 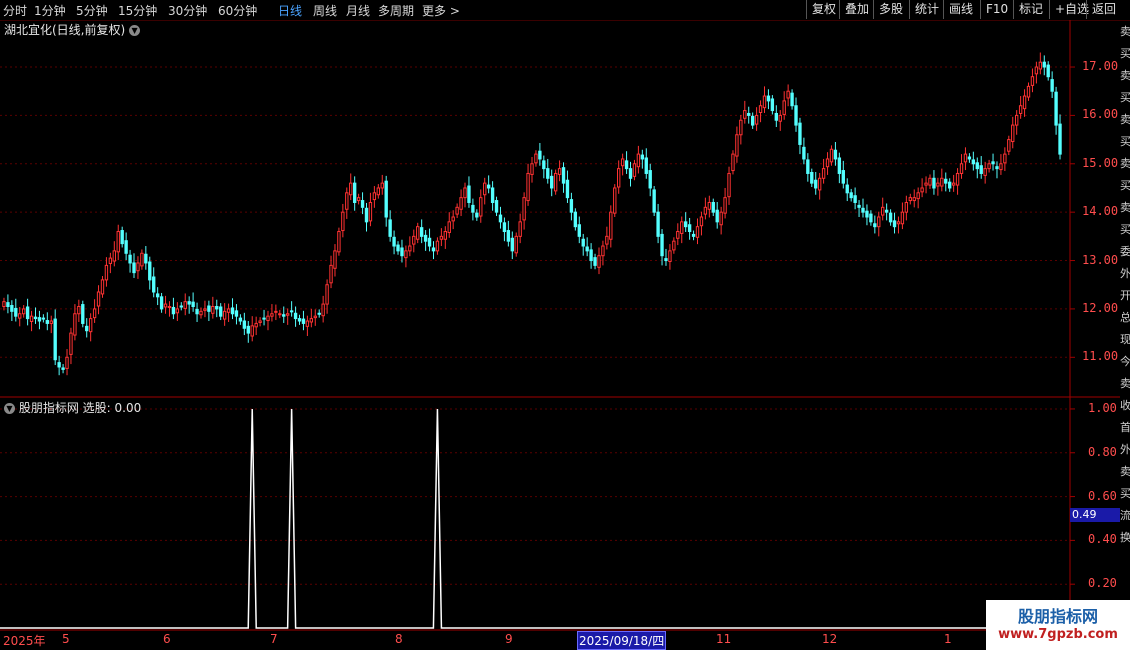 I want to click on price-tick: 13.00, so click(x=1100, y=259).